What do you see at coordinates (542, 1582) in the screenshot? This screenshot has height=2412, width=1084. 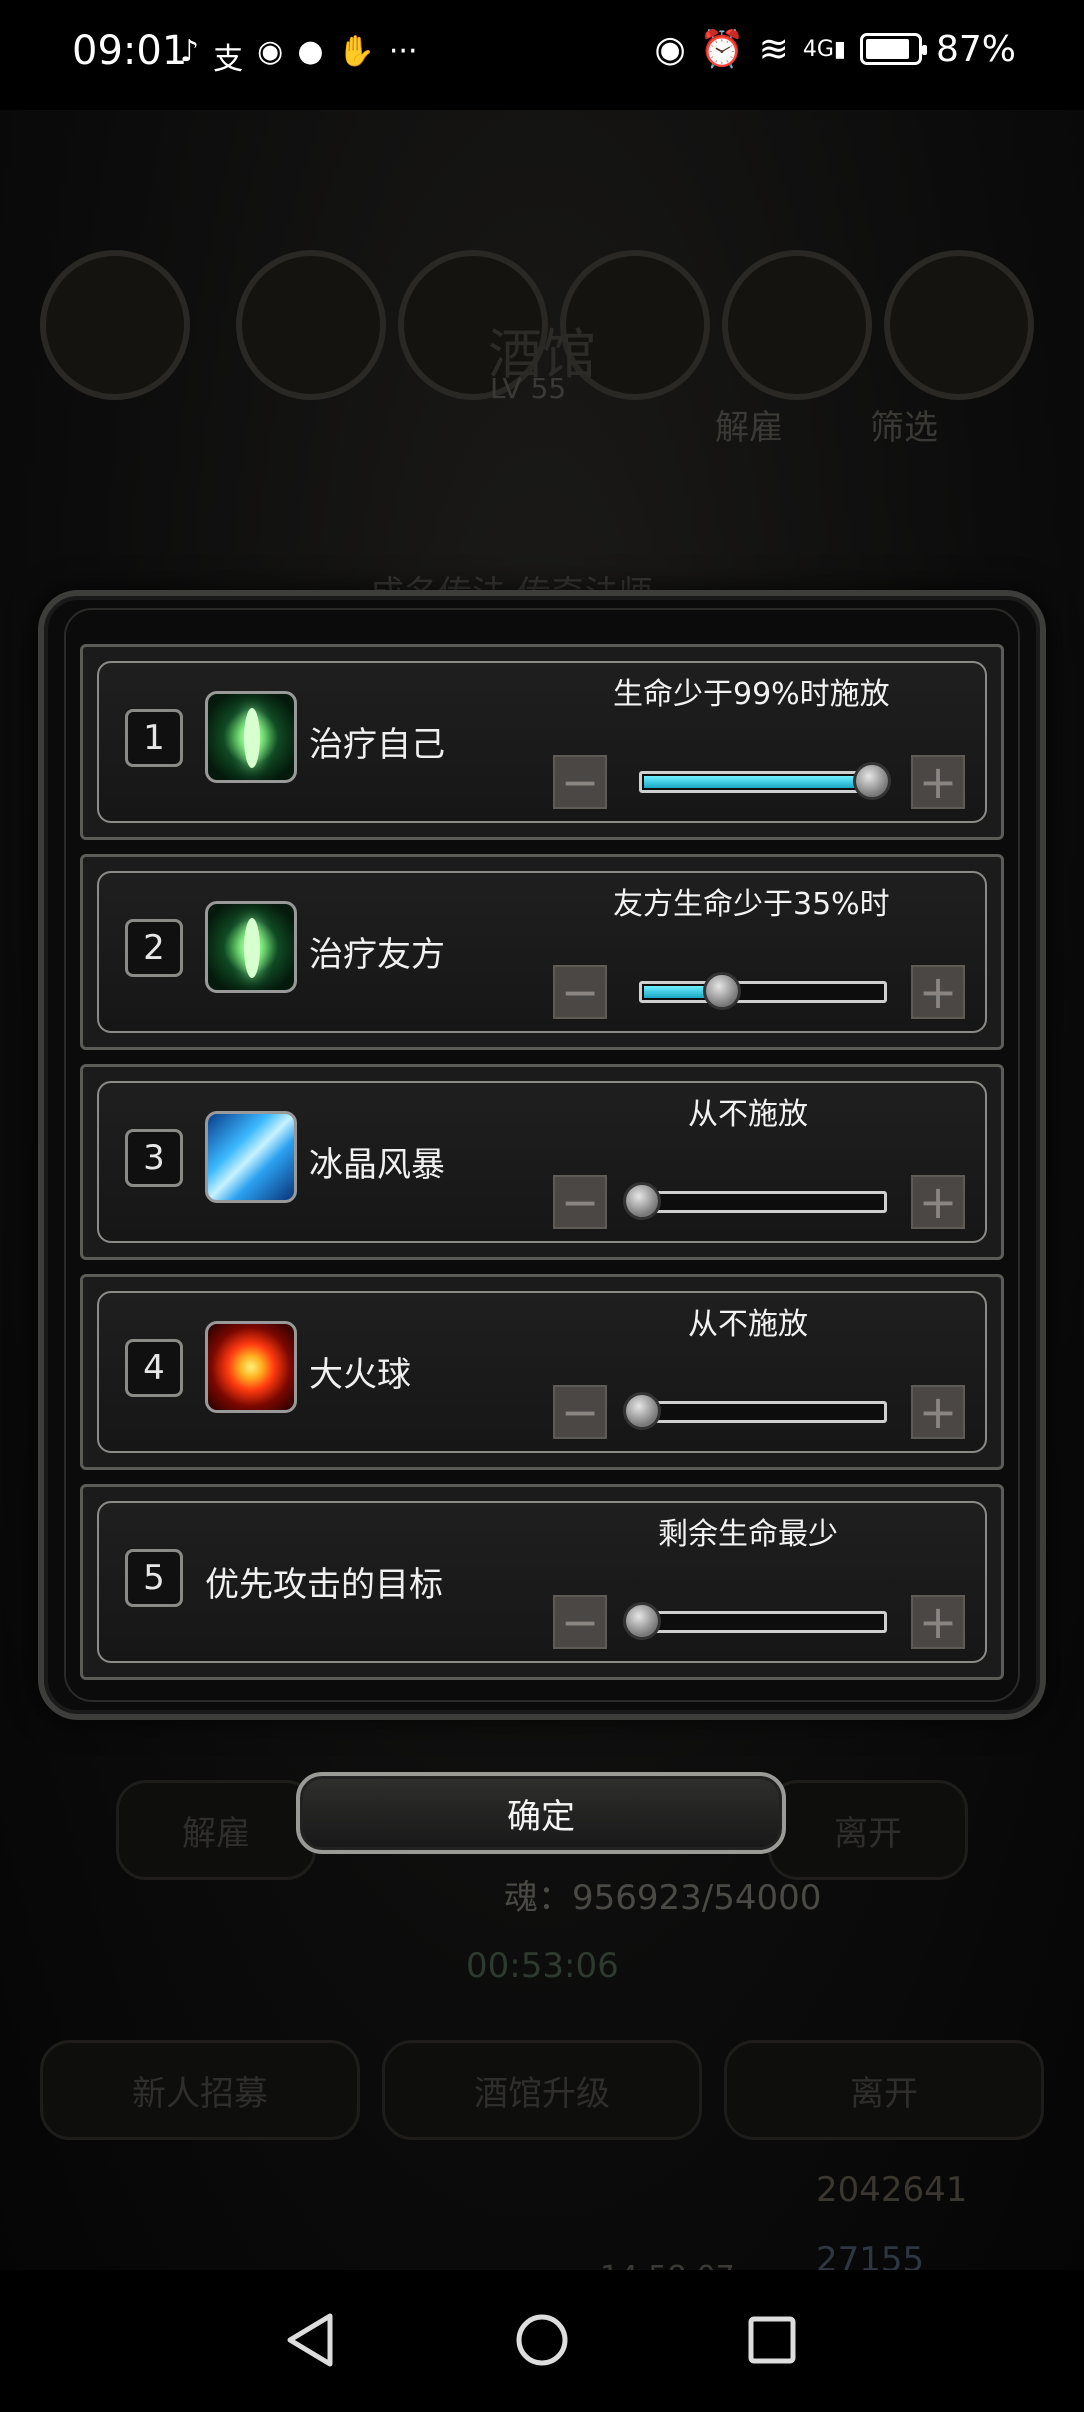 I see `skill-row: 5 优先攻击的目标 剩余生命最少 − +` at bounding box center [542, 1582].